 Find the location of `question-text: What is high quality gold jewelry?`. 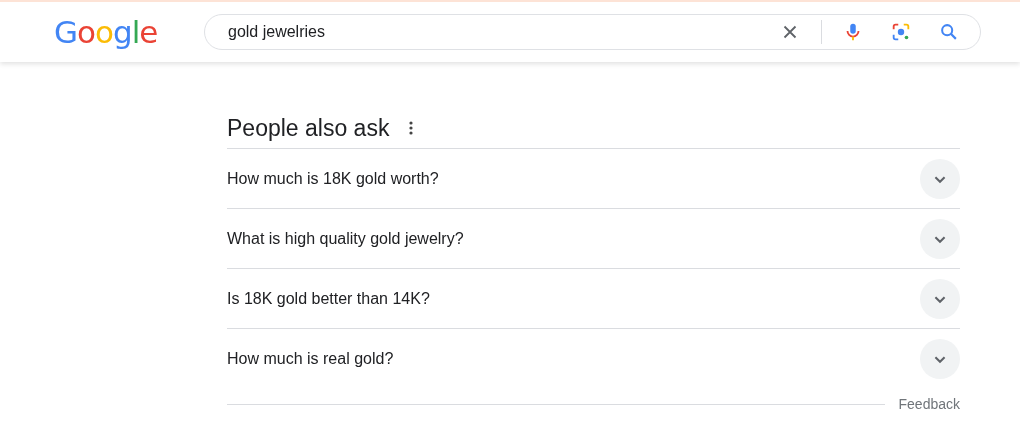

question-text: What is high quality gold jewelry? is located at coordinates (345, 238).